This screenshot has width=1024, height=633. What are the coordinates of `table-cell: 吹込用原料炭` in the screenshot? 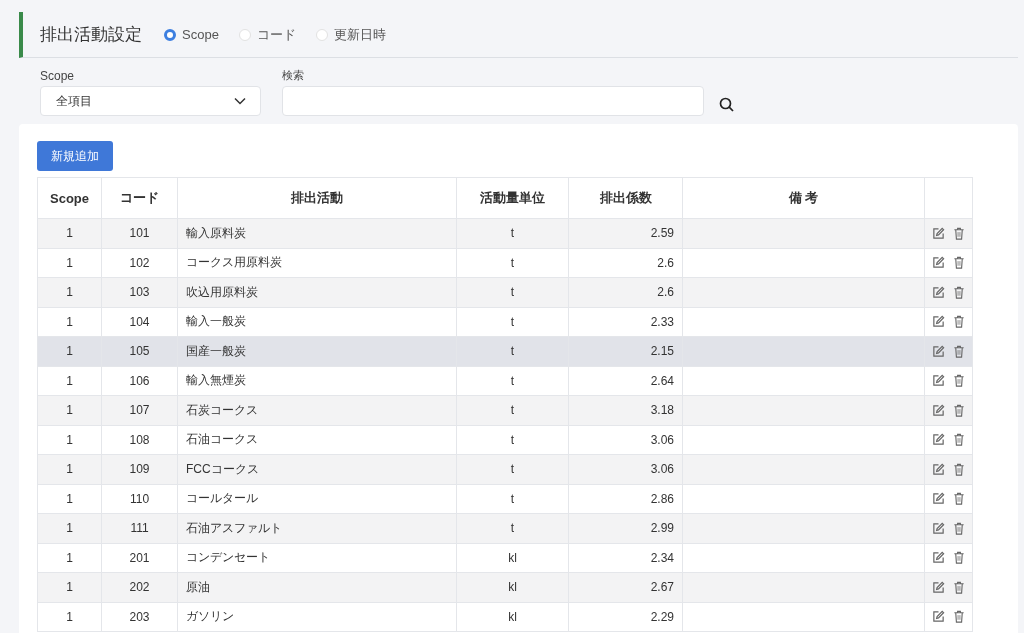 It's located at (317, 292).